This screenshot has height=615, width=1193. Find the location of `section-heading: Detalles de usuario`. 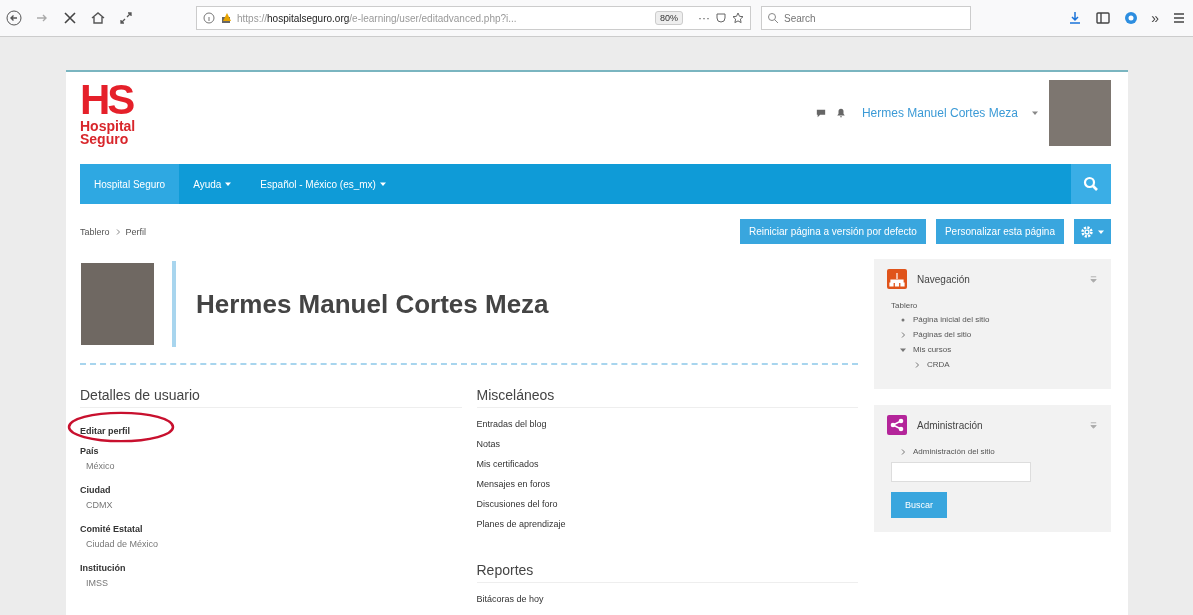

section-heading: Detalles de usuario is located at coordinates (271, 397).